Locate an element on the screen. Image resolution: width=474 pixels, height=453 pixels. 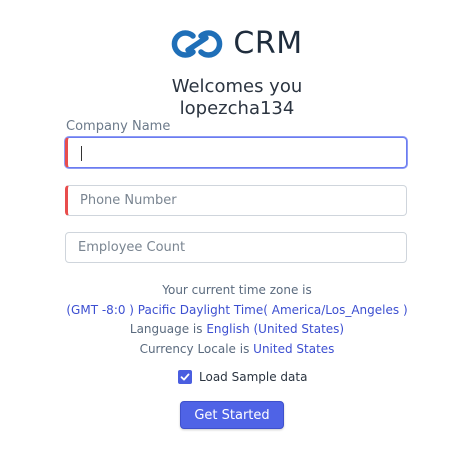
load-sample-data-label: Load Sample data is located at coordinates (253, 377).